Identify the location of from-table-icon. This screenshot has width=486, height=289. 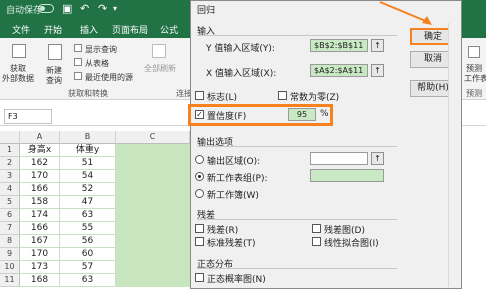
(78, 62).